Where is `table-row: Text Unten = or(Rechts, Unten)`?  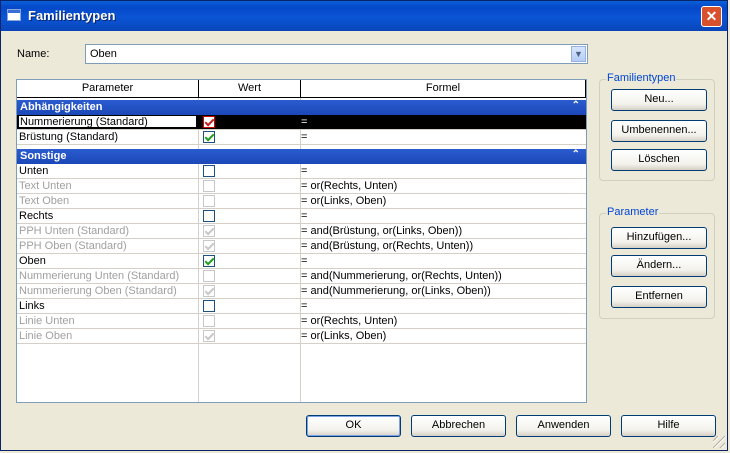
table-row: Text Unten = or(Rechts, Unten) is located at coordinates (301, 186).